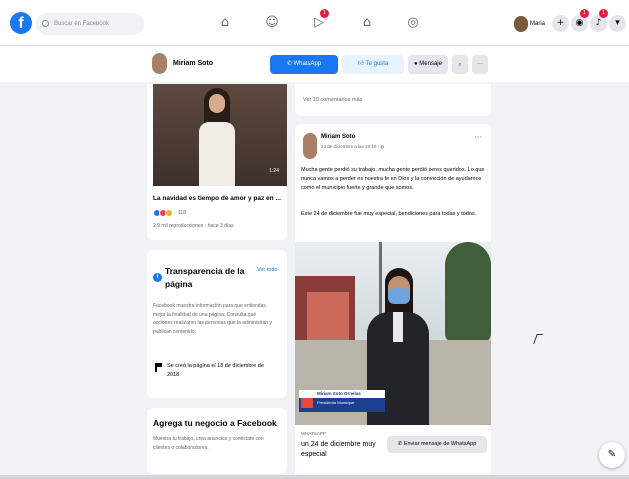 The image size is (629, 479). I want to click on post-video: Miriam Soto Ornelas Presidenta Municipal, so click(393, 333).